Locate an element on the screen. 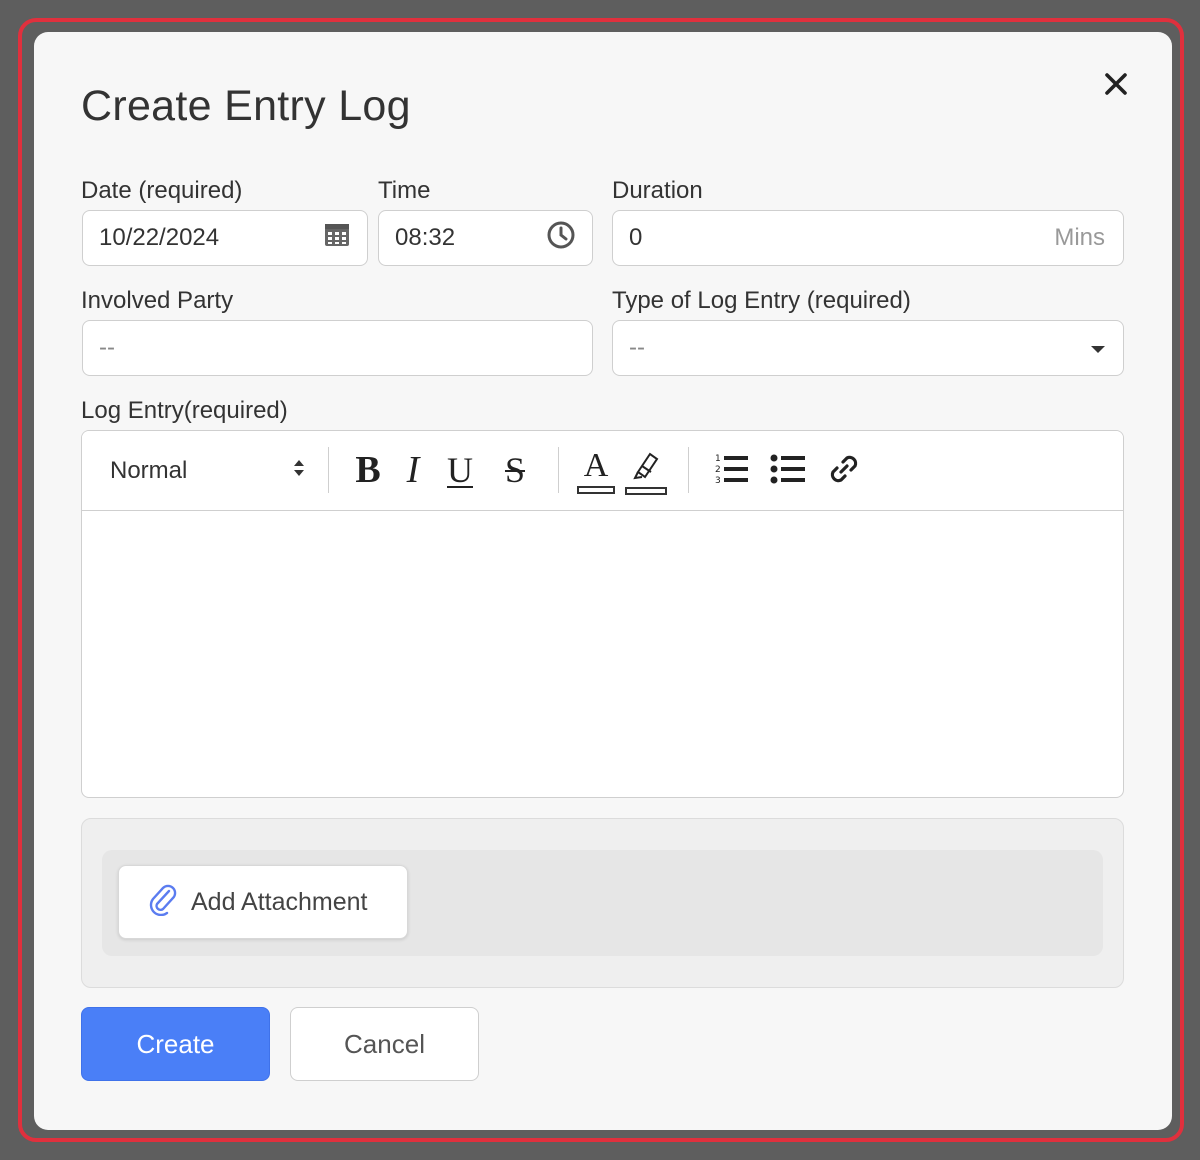 The width and height of the screenshot is (1200, 1160). time-value: 08:32 is located at coordinates (425, 237).